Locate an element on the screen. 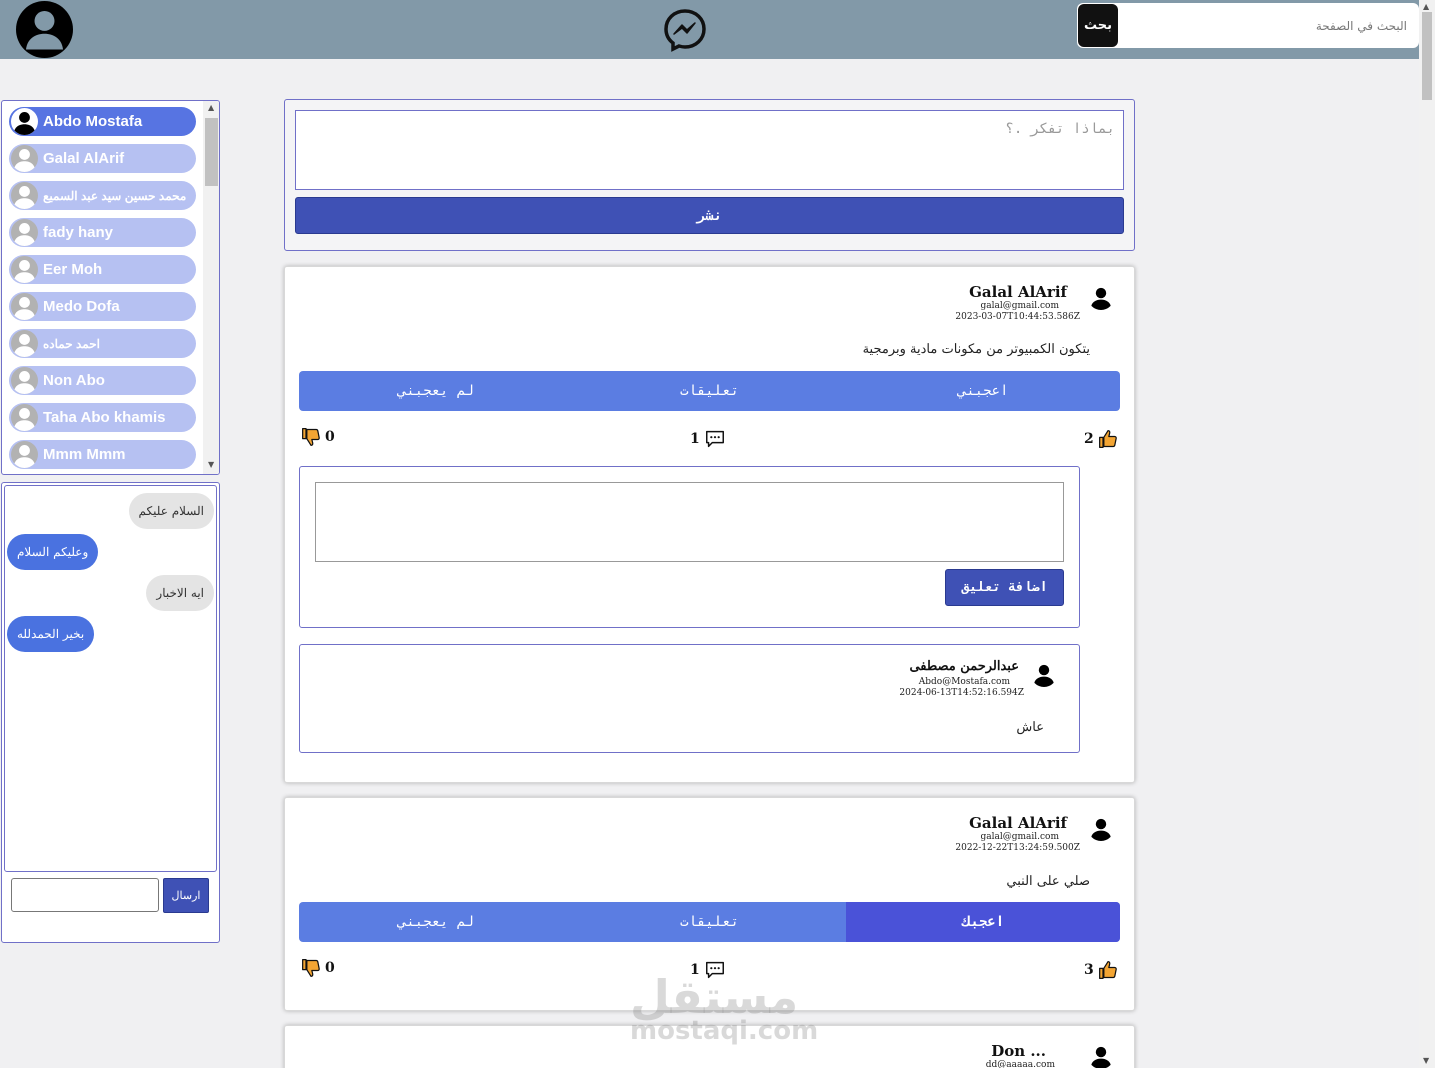  friend-item: fady hany is located at coordinates (102, 232).